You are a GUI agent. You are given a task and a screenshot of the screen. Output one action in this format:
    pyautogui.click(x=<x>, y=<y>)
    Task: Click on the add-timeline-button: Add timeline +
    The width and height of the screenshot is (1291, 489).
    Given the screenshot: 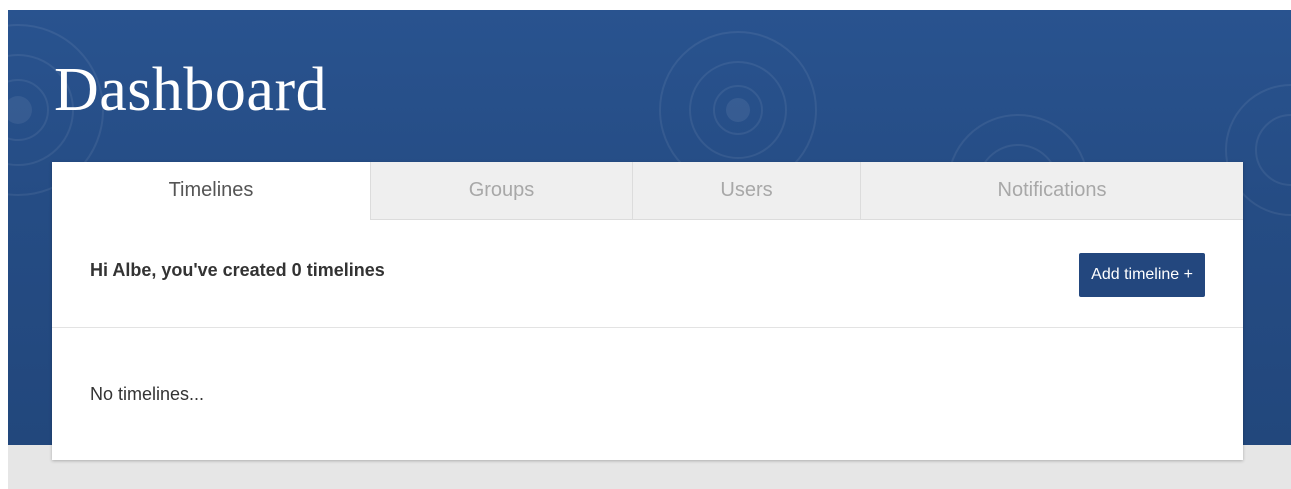 What is the action you would take?
    pyautogui.click(x=1142, y=275)
    